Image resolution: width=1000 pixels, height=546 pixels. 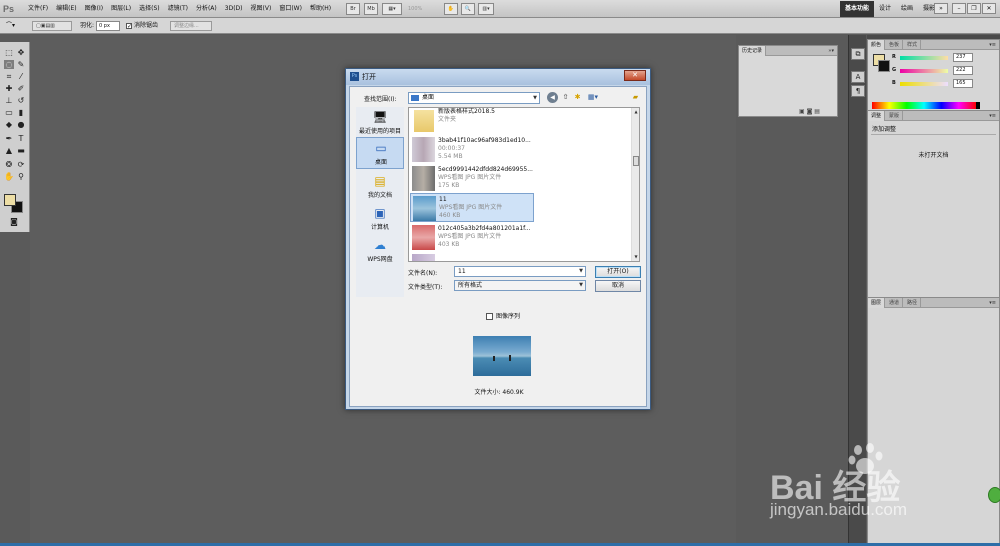 I want to click on menu-3d: 3D(D), so click(x=234, y=9).